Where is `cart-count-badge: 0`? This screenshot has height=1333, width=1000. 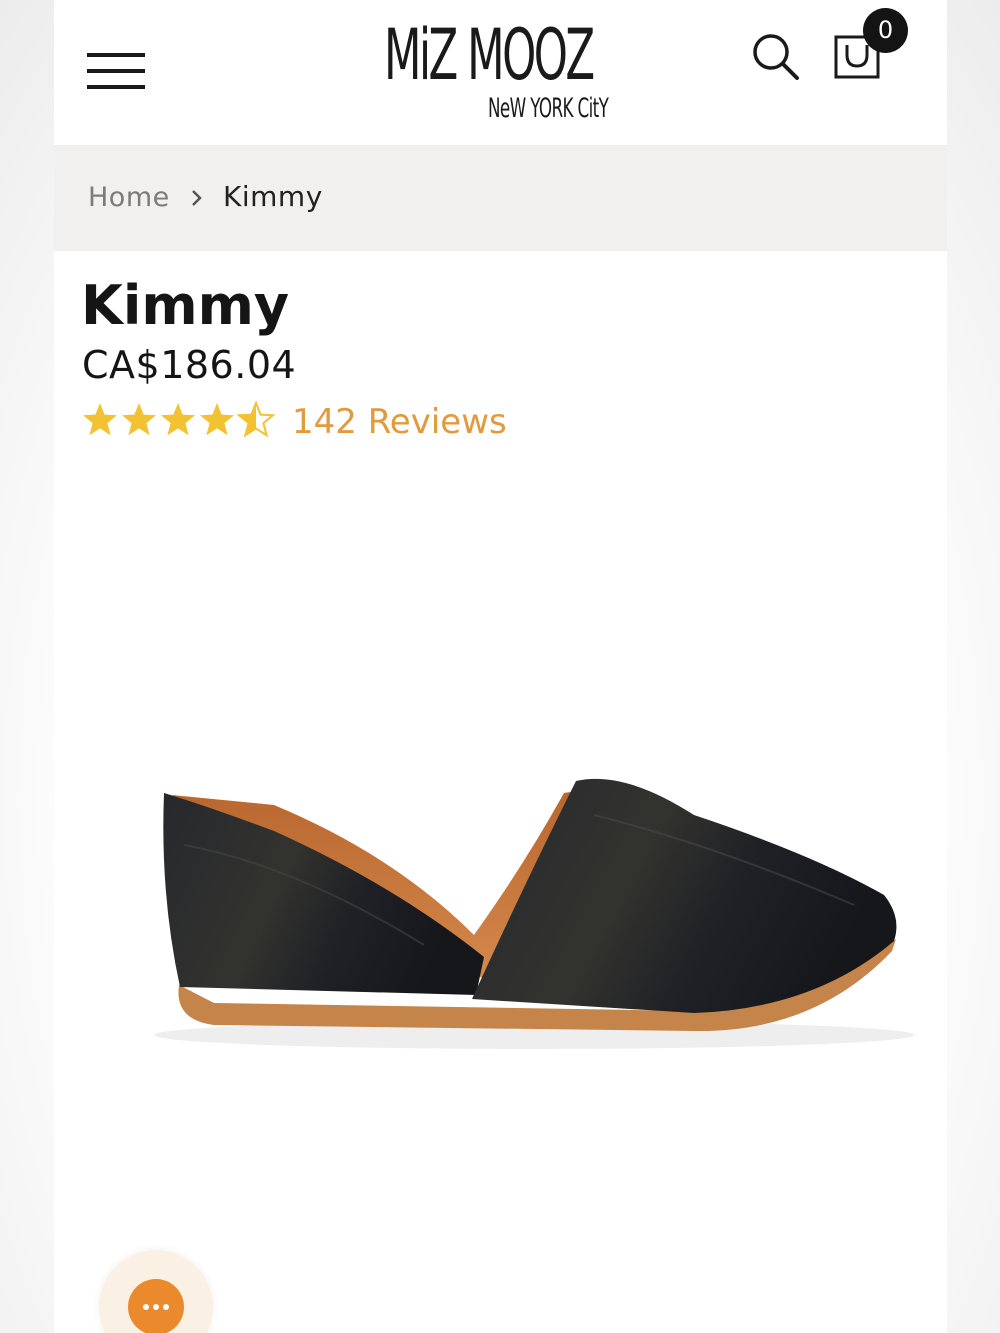
cart-count-badge: 0 is located at coordinates (885, 30).